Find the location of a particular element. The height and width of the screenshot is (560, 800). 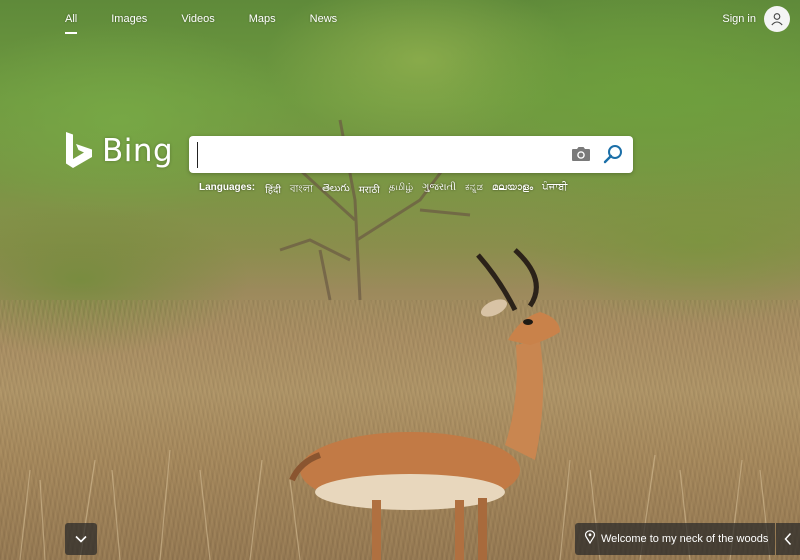

sign-in-label: Sign in is located at coordinates (739, 19).